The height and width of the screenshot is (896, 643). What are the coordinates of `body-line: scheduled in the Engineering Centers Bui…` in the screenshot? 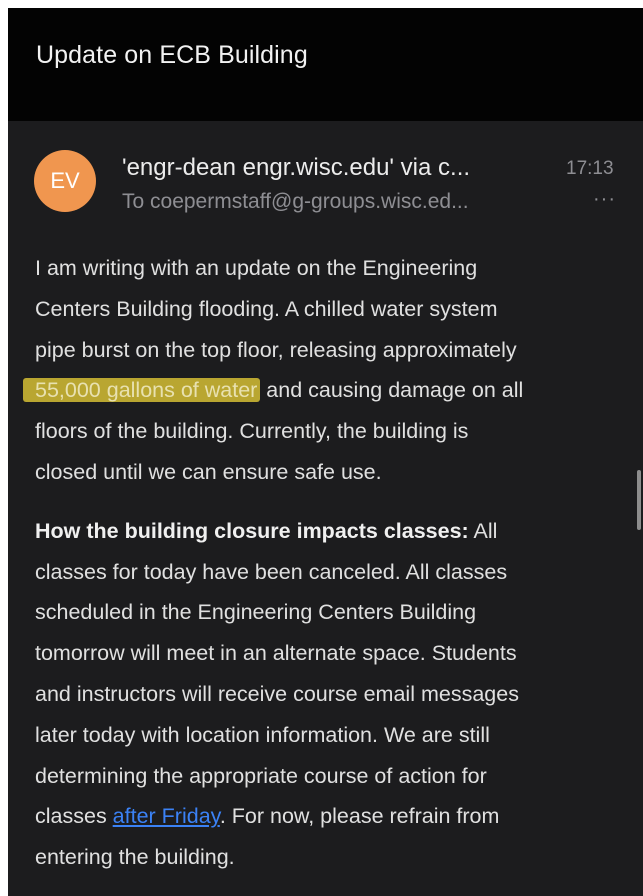 It's located at (256, 612).